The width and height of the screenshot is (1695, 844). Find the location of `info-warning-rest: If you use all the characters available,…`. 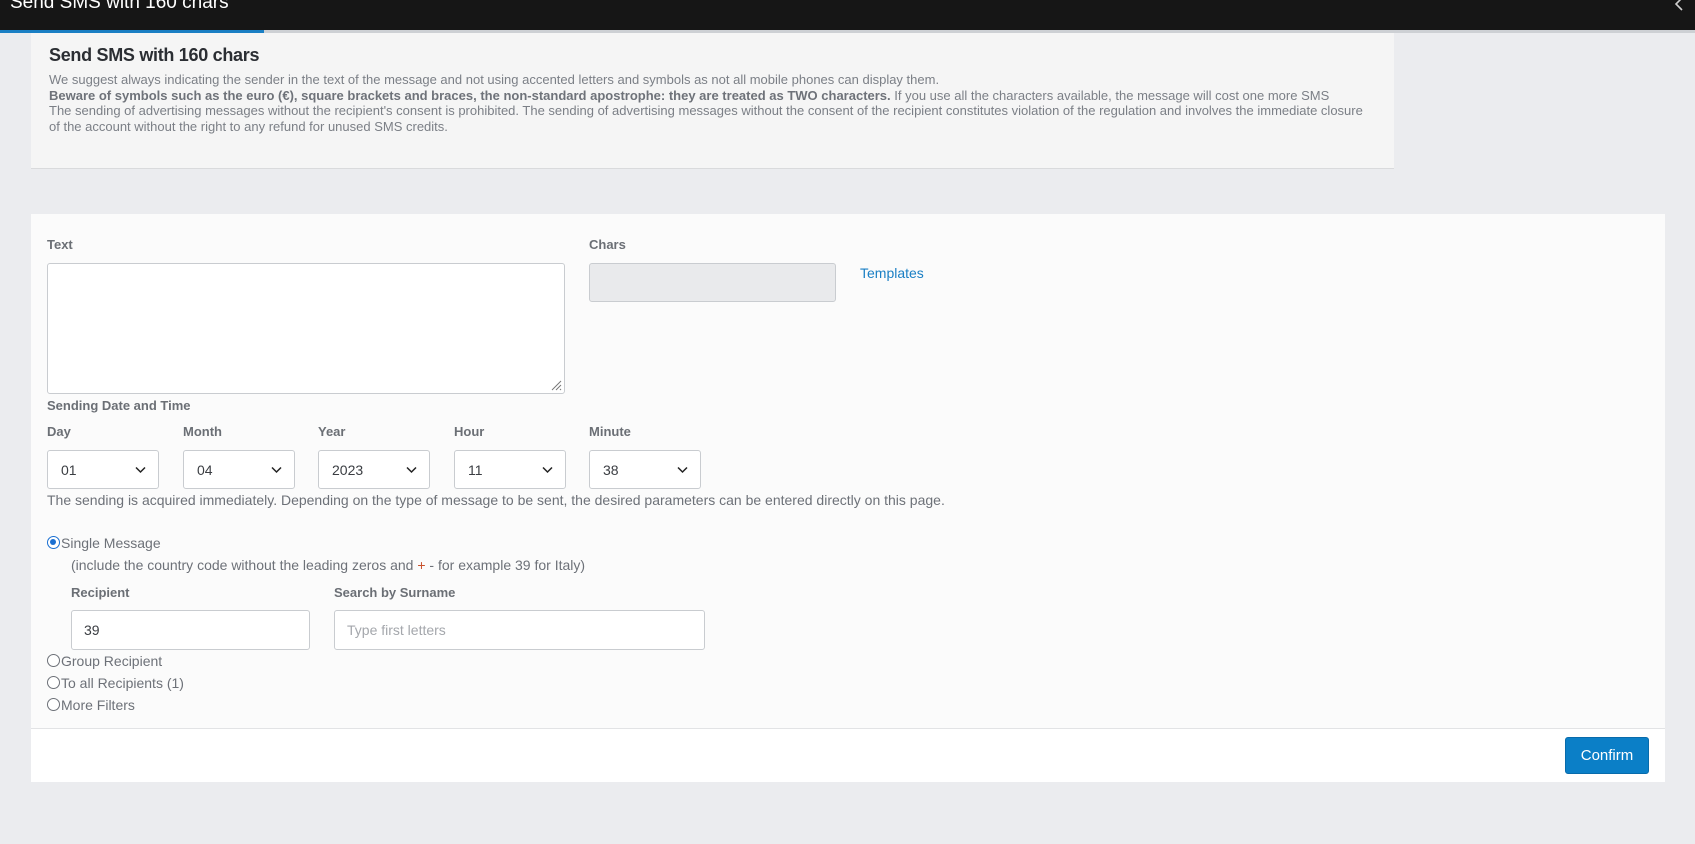

info-warning-rest: If you use all the characters available,… is located at coordinates (1110, 95).